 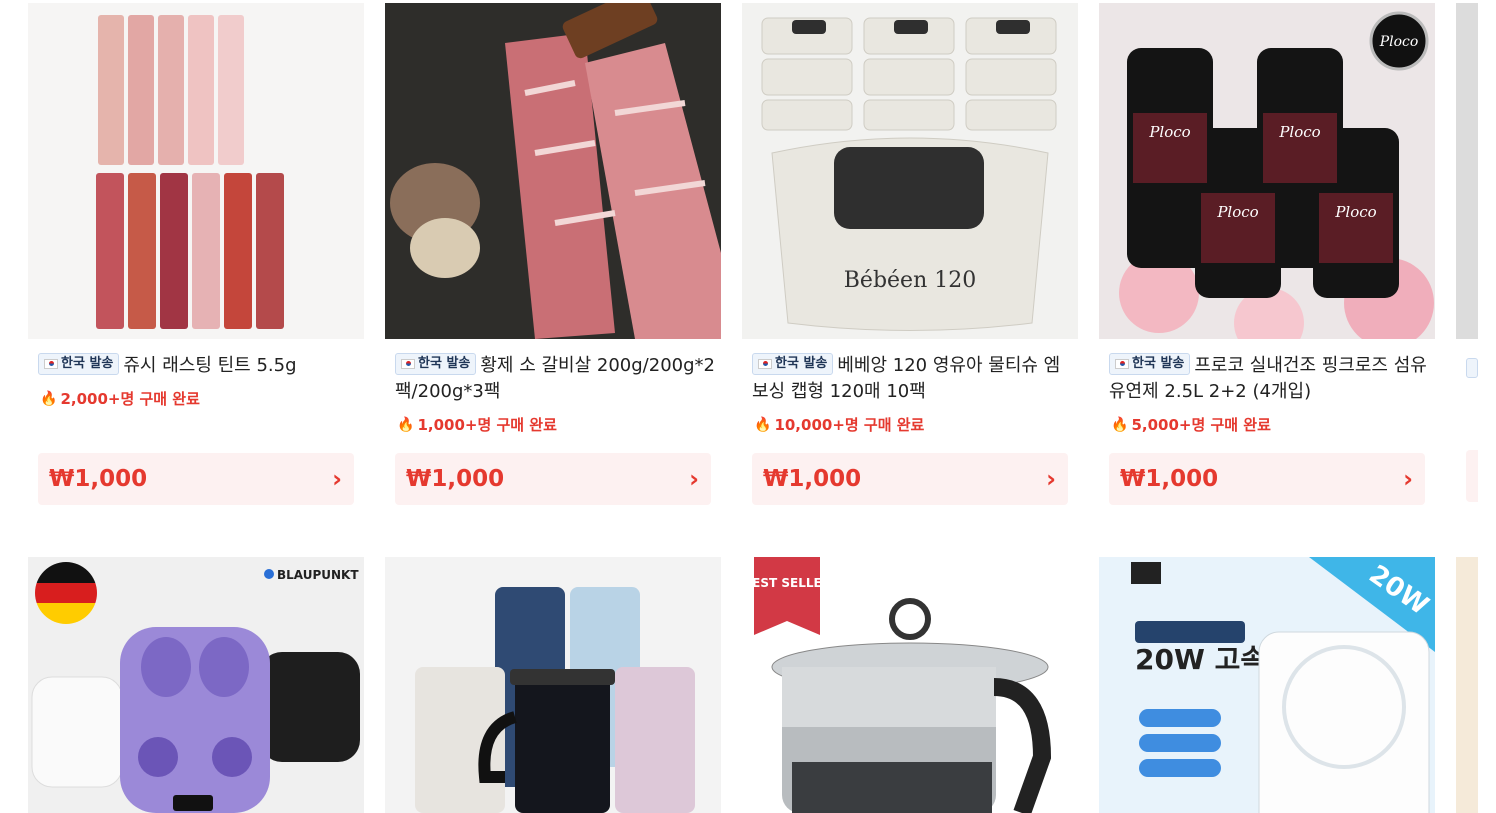 I want to click on price-button-partial, so click(x=1472, y=476).